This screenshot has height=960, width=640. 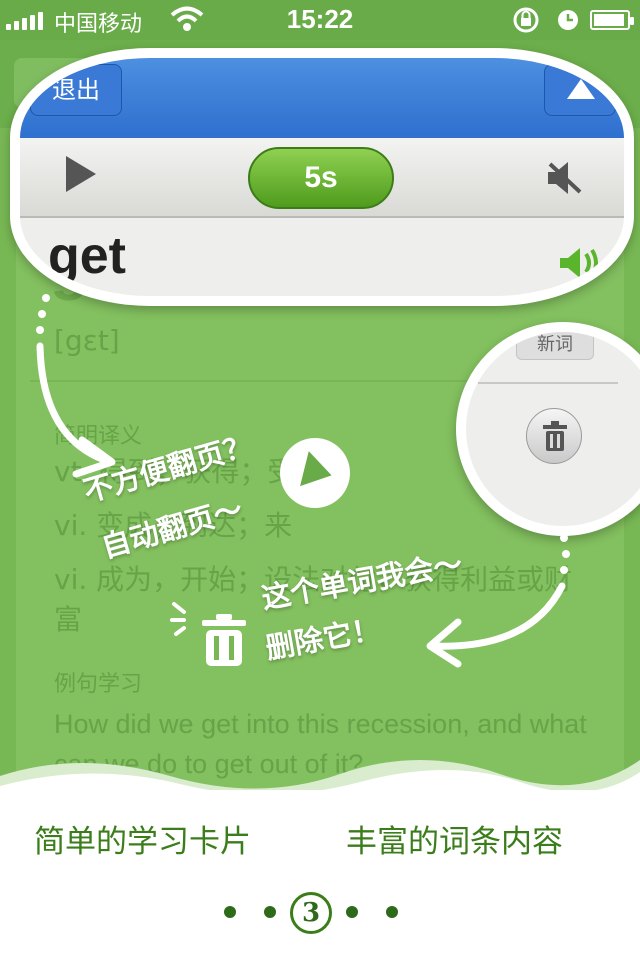 What do you see at coordinates (178, 619) in the screenshot?
I see `sparkle-icon` at bounding box center [178, 619].